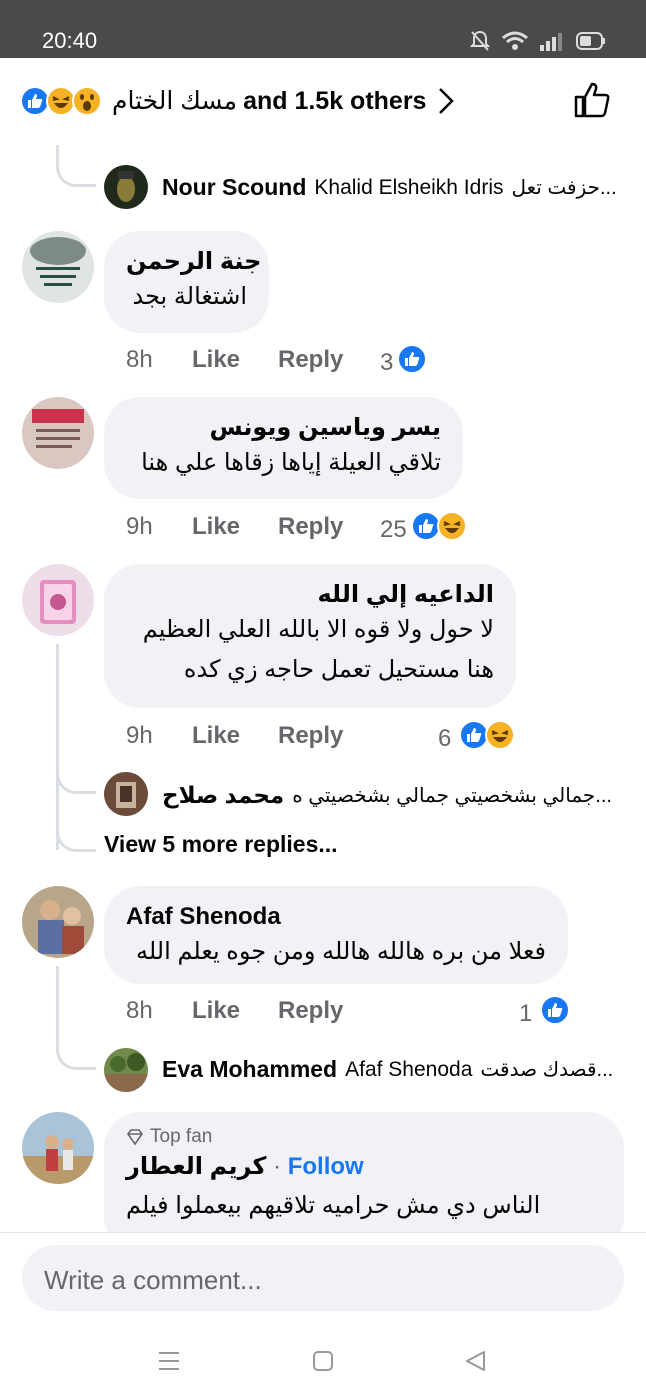  Describe the element at coordinates (526, 1013) in the screenshot. I see `reaction-count-value: 1` at that location.